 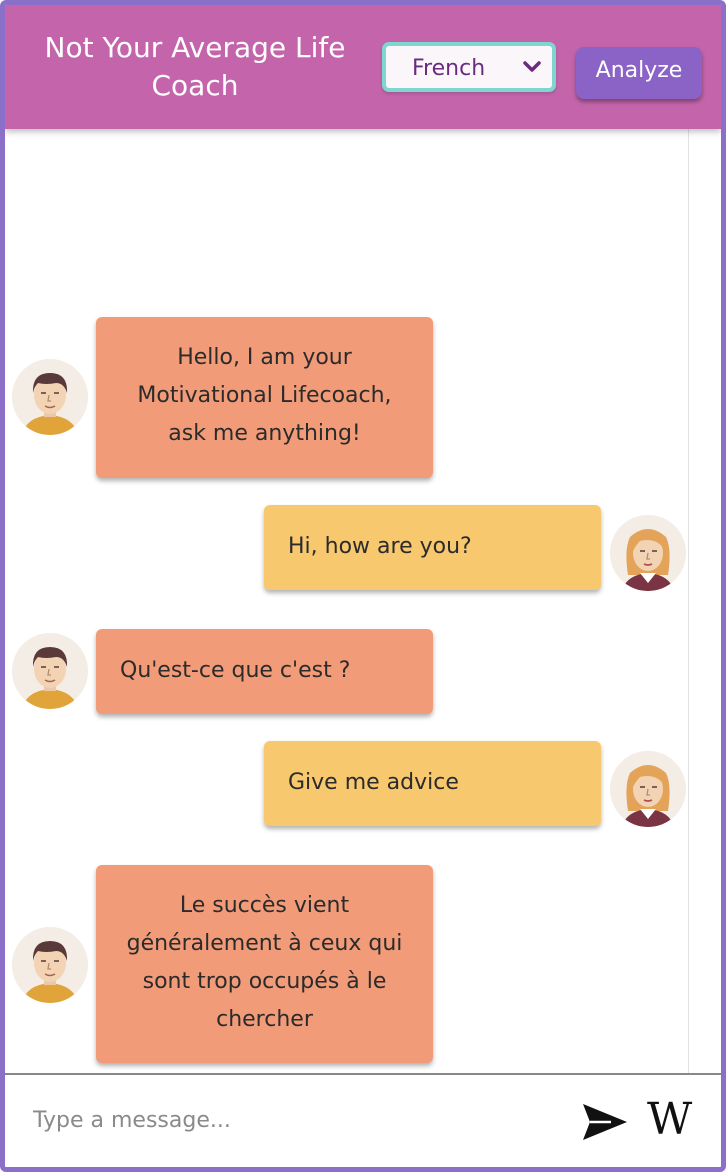 I want to click on user-message-bubble: Hi, how are you?, so click(x=432, y=547).